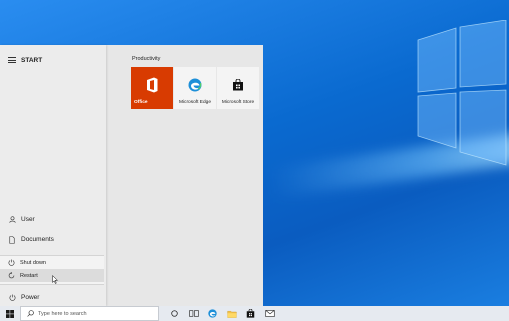  I want to click on cortana-icon, so click(174, 313).